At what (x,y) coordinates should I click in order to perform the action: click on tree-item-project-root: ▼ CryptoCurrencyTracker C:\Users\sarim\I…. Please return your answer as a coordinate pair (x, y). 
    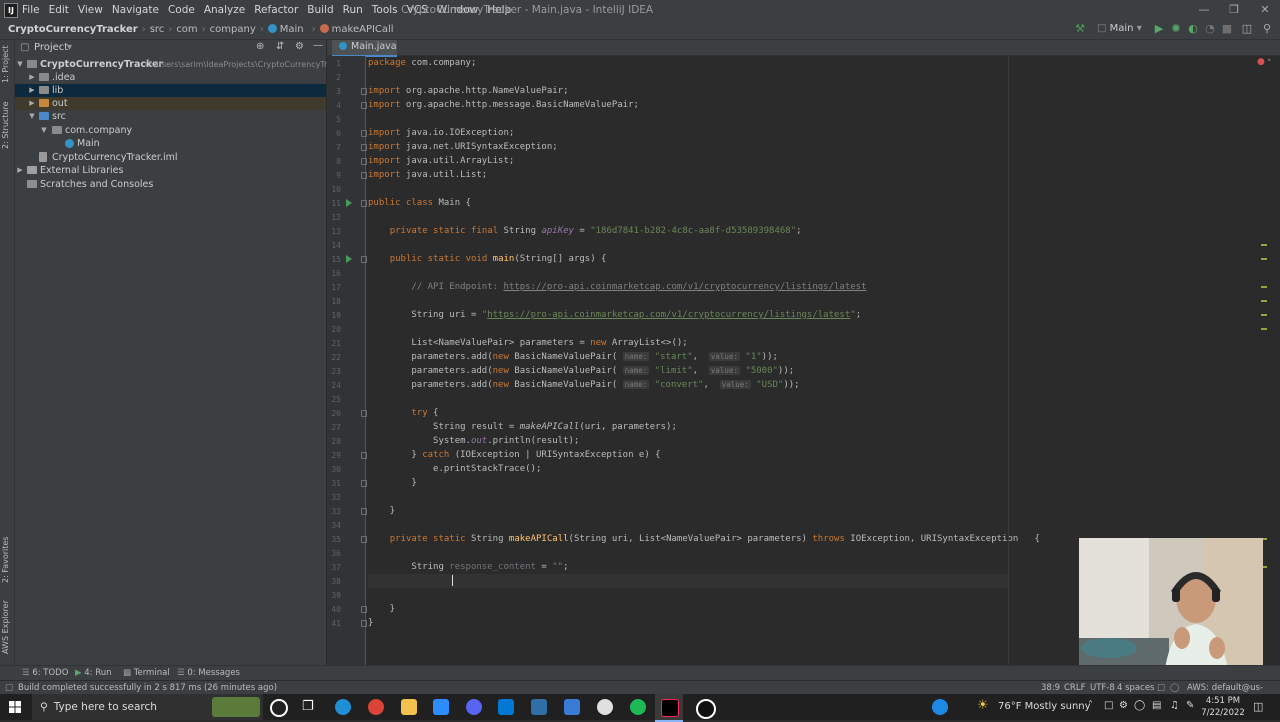
    Looking at the image, I should click on (182, 64).